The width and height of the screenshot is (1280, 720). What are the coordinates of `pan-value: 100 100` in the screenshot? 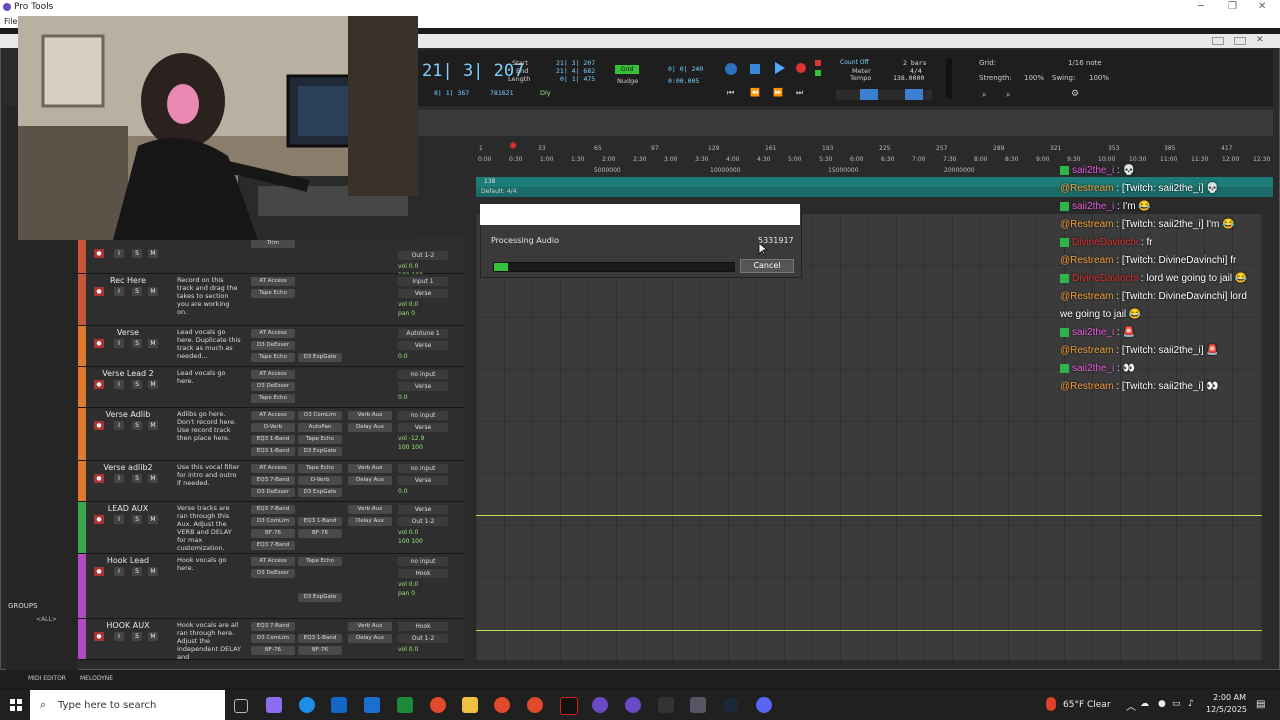 It's located at (423, 541).